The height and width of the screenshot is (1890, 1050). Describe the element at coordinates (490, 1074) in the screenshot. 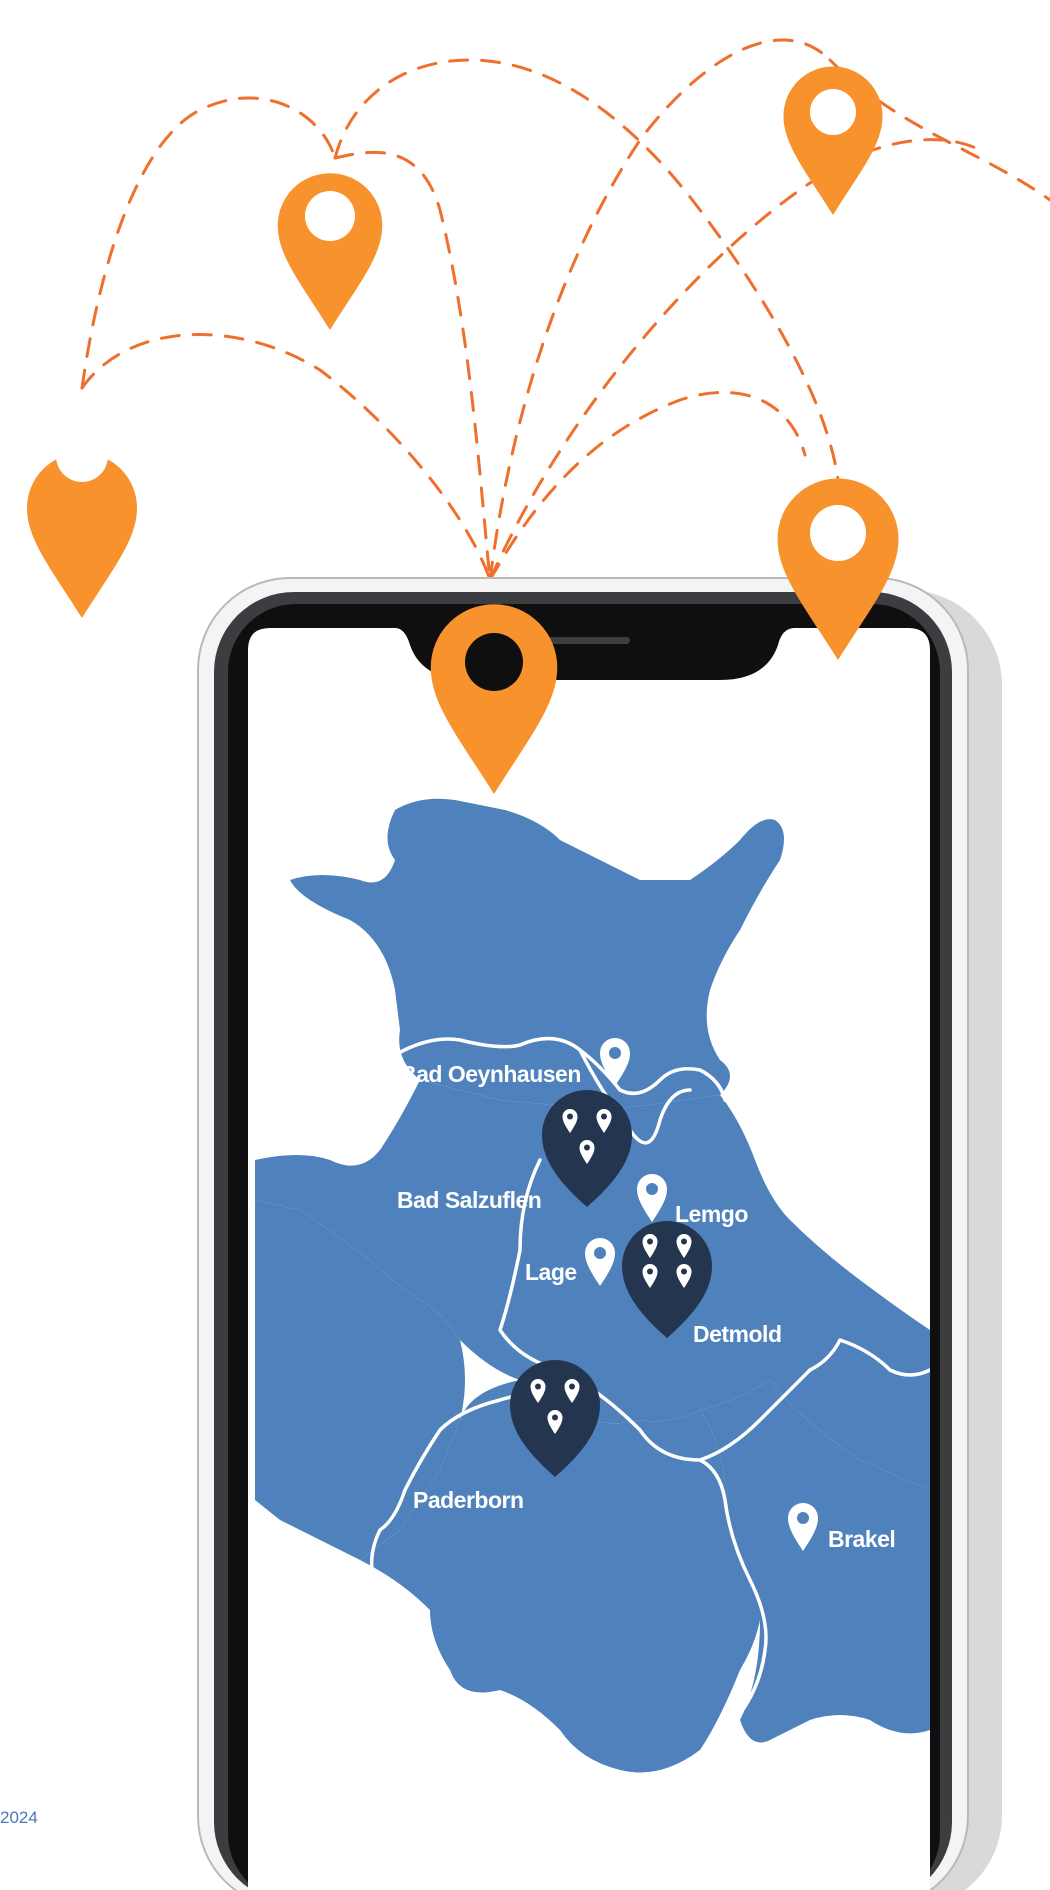

I see `city-label-bad-oeynhausen: Bad Oeynhausen` at that location.